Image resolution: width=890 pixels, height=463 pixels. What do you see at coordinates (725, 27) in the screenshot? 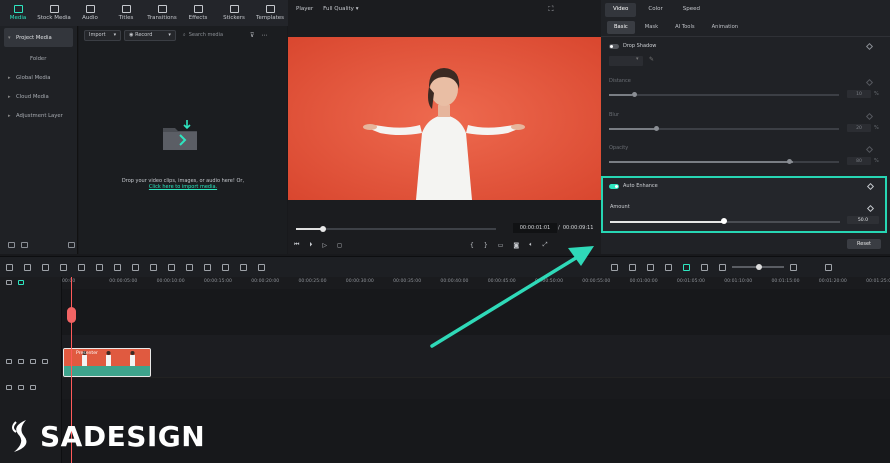
I see `subtab-animation: Animation` at bounding box center [725, 27].